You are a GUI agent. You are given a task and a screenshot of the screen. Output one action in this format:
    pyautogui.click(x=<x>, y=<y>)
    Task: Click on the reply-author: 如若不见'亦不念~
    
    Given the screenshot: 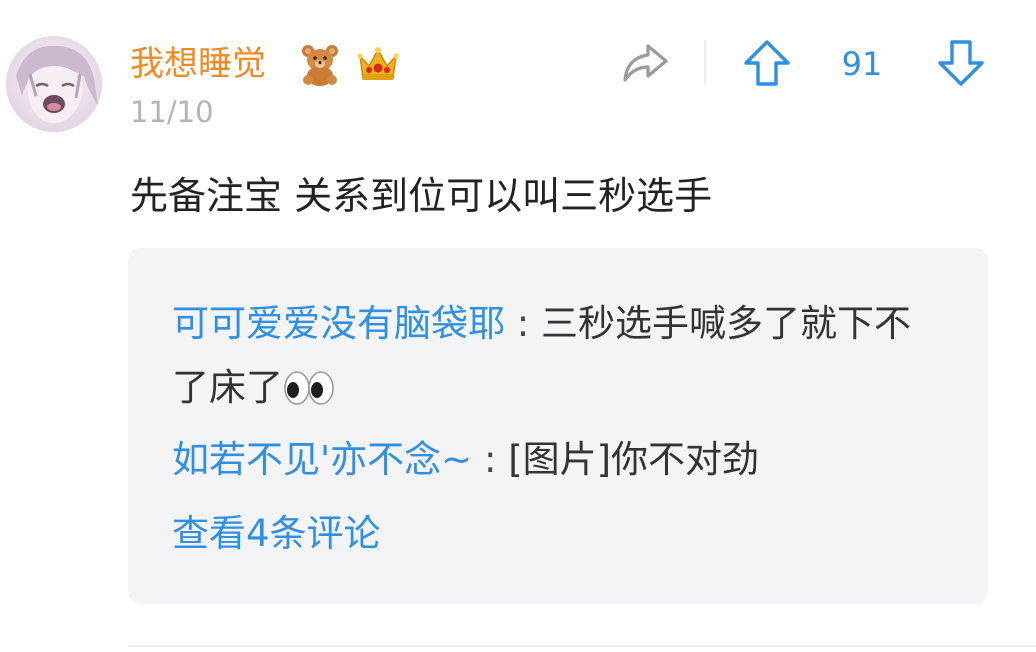 What is the action you would take?
    pyautogui.click(x=322, y=459)
    